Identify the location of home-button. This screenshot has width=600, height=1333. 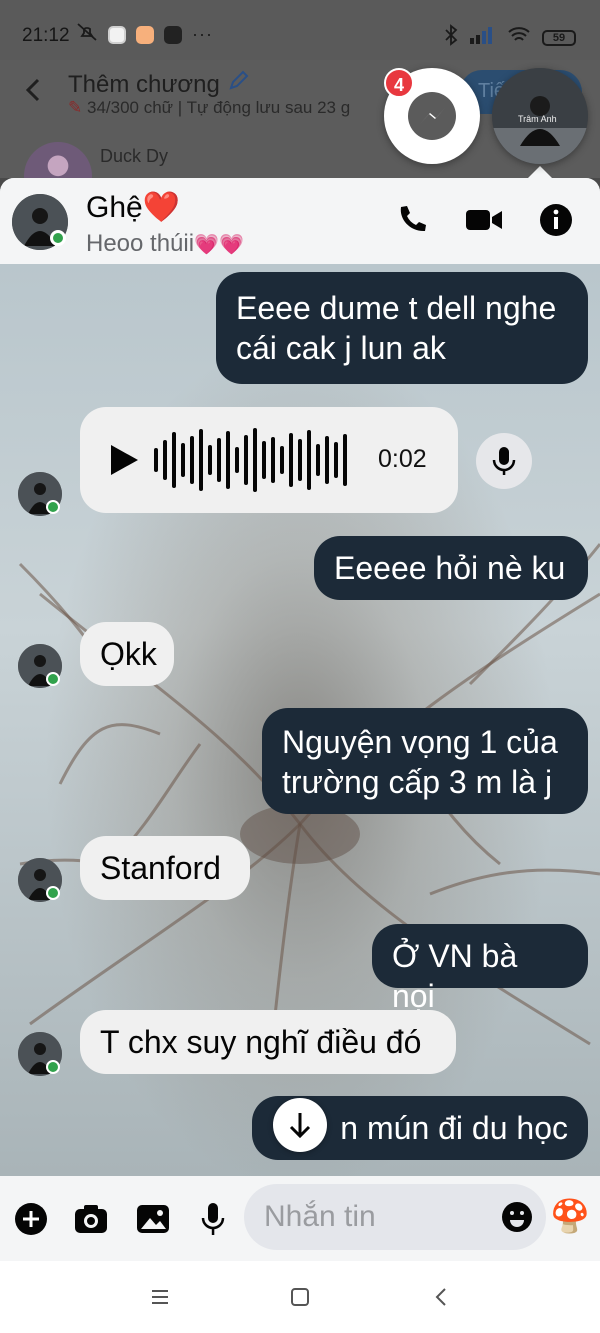
(300, 1297).